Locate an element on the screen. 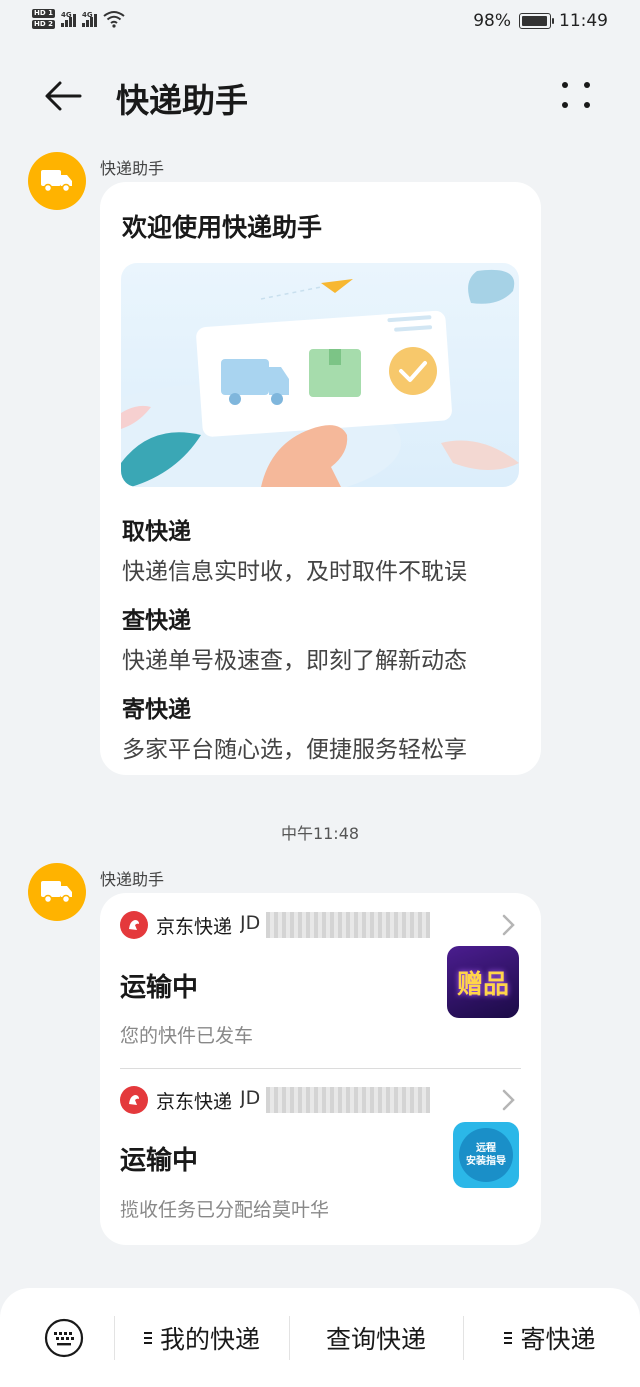 Image resolution: width=640 pixels, height=1387 pixels. signal-1-icon: 4G is located at coordinates (68, 19).